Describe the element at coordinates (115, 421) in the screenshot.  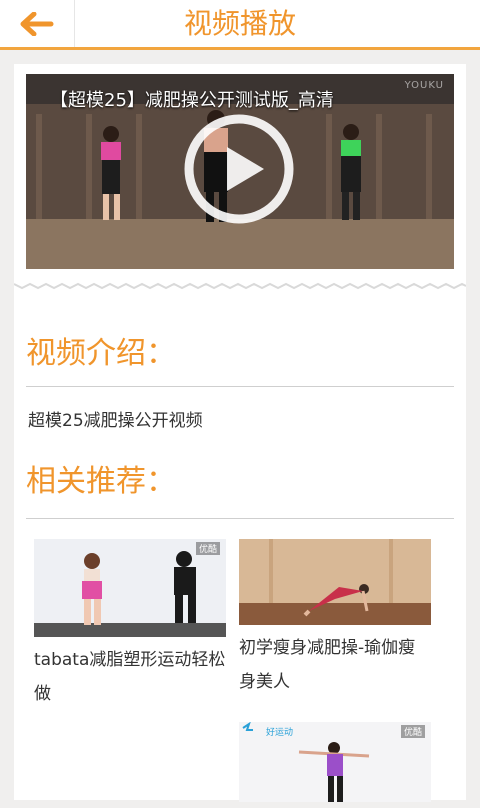
I see `intro-text: 超模25减肥操公开视频` at that location.